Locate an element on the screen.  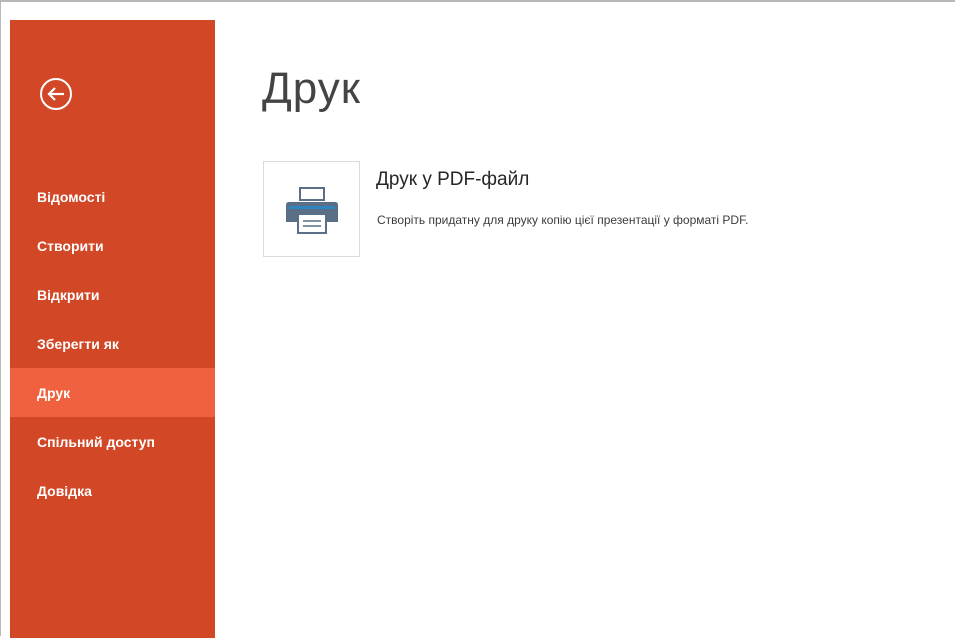
nav-item-label: Зберегти як is located at coordinates (78, 343).